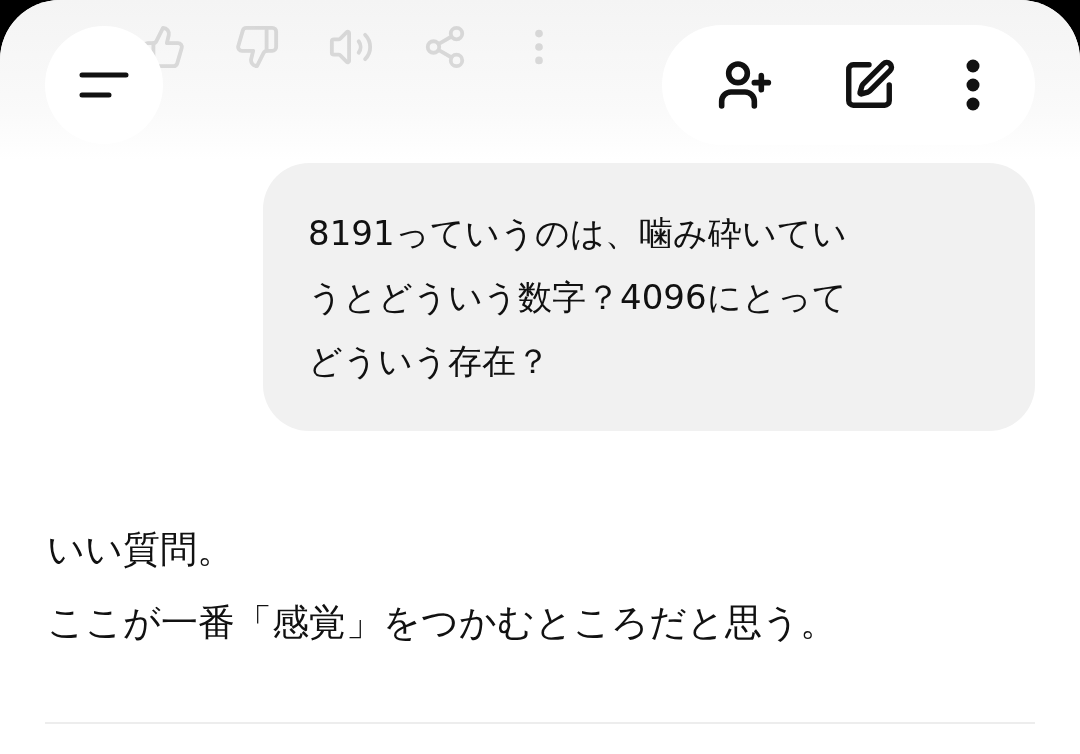  I want to click on thumbs-down-icon, so click(257, 47).